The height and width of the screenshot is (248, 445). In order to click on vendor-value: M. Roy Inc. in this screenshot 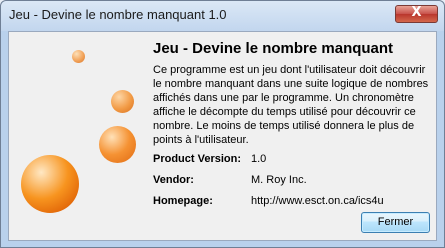, I will do `click(279, 180)`.